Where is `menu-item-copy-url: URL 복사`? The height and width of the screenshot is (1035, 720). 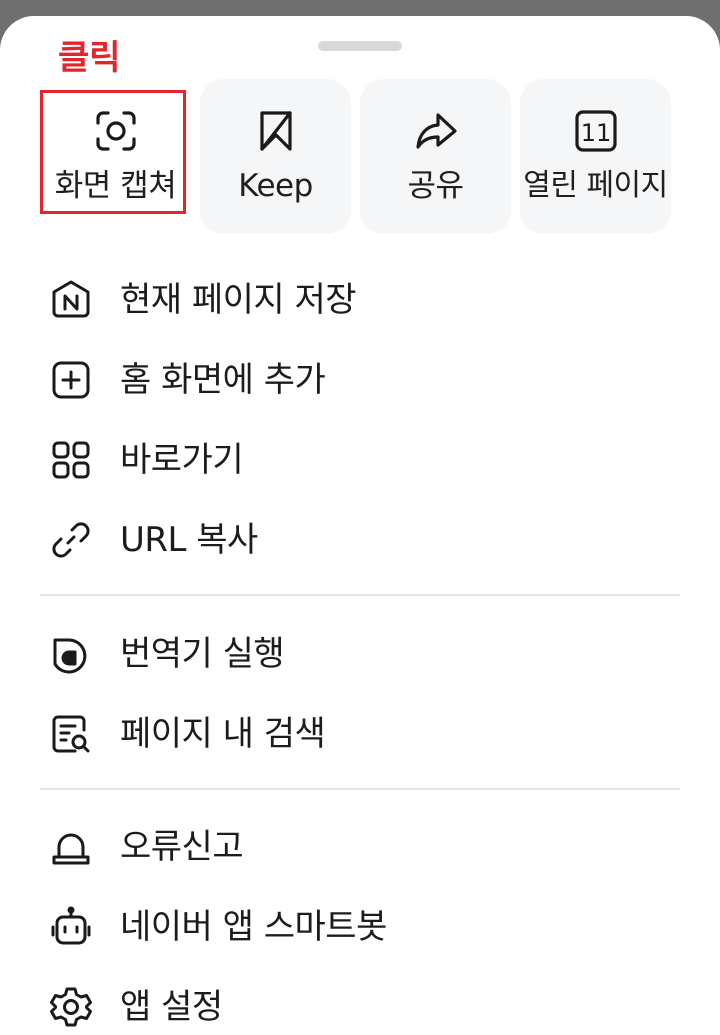
menu-item-copy-url: URL 복사 is located at coordinates (368, 540).